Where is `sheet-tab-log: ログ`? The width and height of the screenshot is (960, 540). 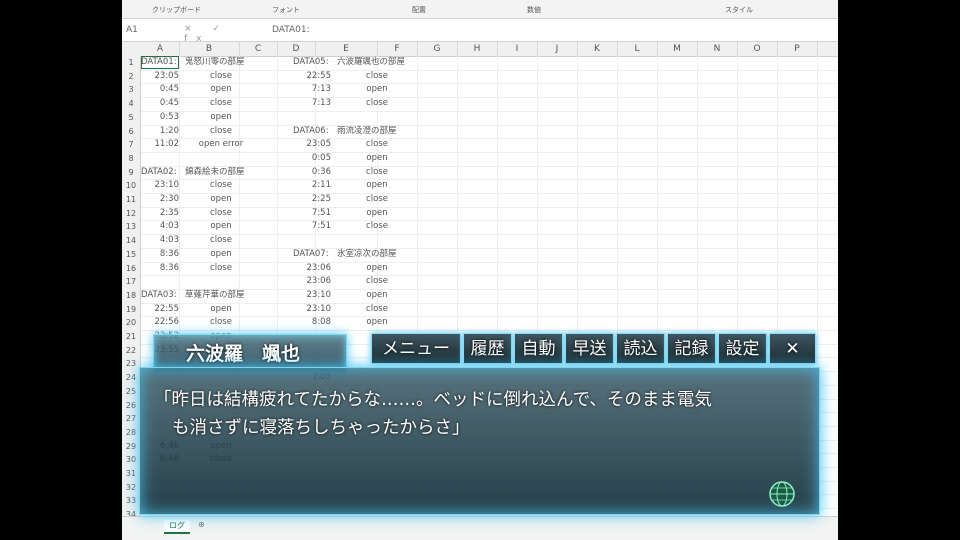
sheet-tab-log: ログ is located at coordinates (177, 527).